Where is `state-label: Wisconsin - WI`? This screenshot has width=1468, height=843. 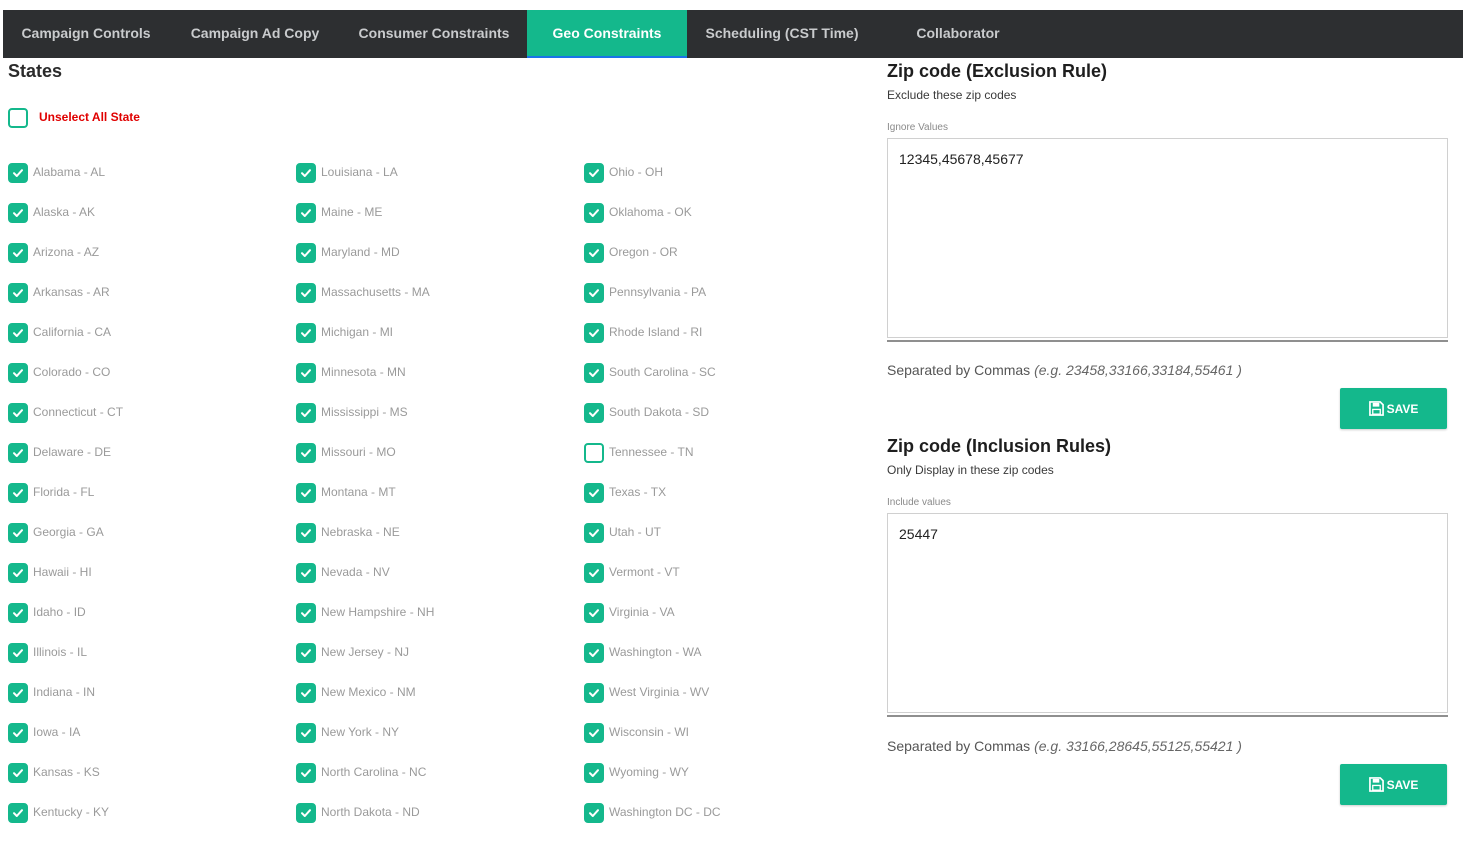 state-label: Wisconsin - WI is located at coordinates (649, 732).